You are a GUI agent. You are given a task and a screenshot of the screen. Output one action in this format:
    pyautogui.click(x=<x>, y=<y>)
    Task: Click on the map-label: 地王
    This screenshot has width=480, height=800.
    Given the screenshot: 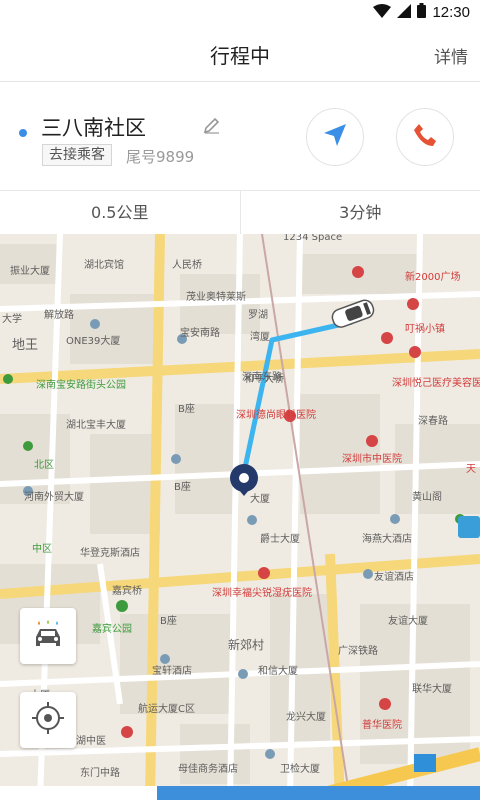 What is the action you would take?
    pyautogui.click(x=25, y=345)
    